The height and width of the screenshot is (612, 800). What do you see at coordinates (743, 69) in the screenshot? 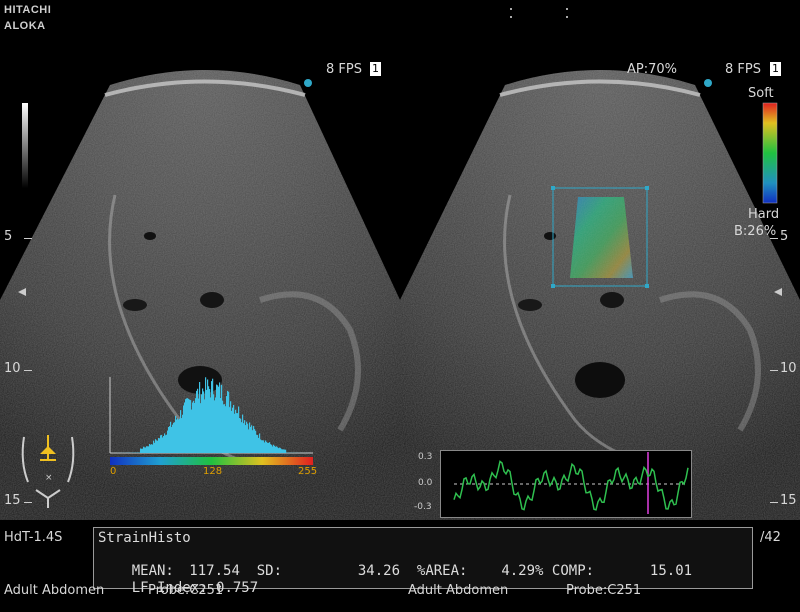
I see `right-fps-label: 8 FPS` at bounding box center [743, 69].